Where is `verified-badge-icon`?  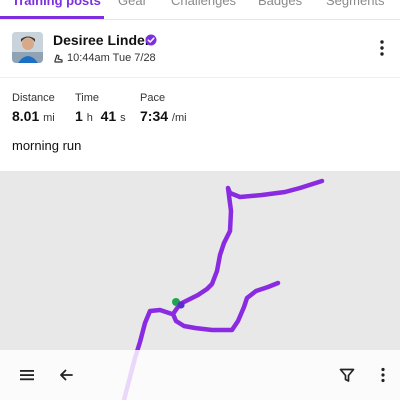
verified-badge-icon is located at coordinates (151, 40).